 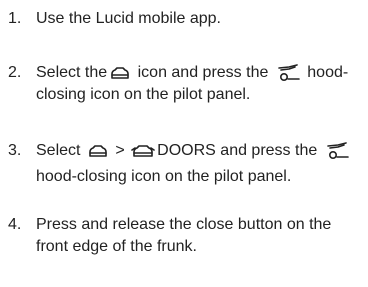 What do you see at coordinates (15, 150) in the screenshot?
I see `step-number: 3.` at bounding box center [15, 150].